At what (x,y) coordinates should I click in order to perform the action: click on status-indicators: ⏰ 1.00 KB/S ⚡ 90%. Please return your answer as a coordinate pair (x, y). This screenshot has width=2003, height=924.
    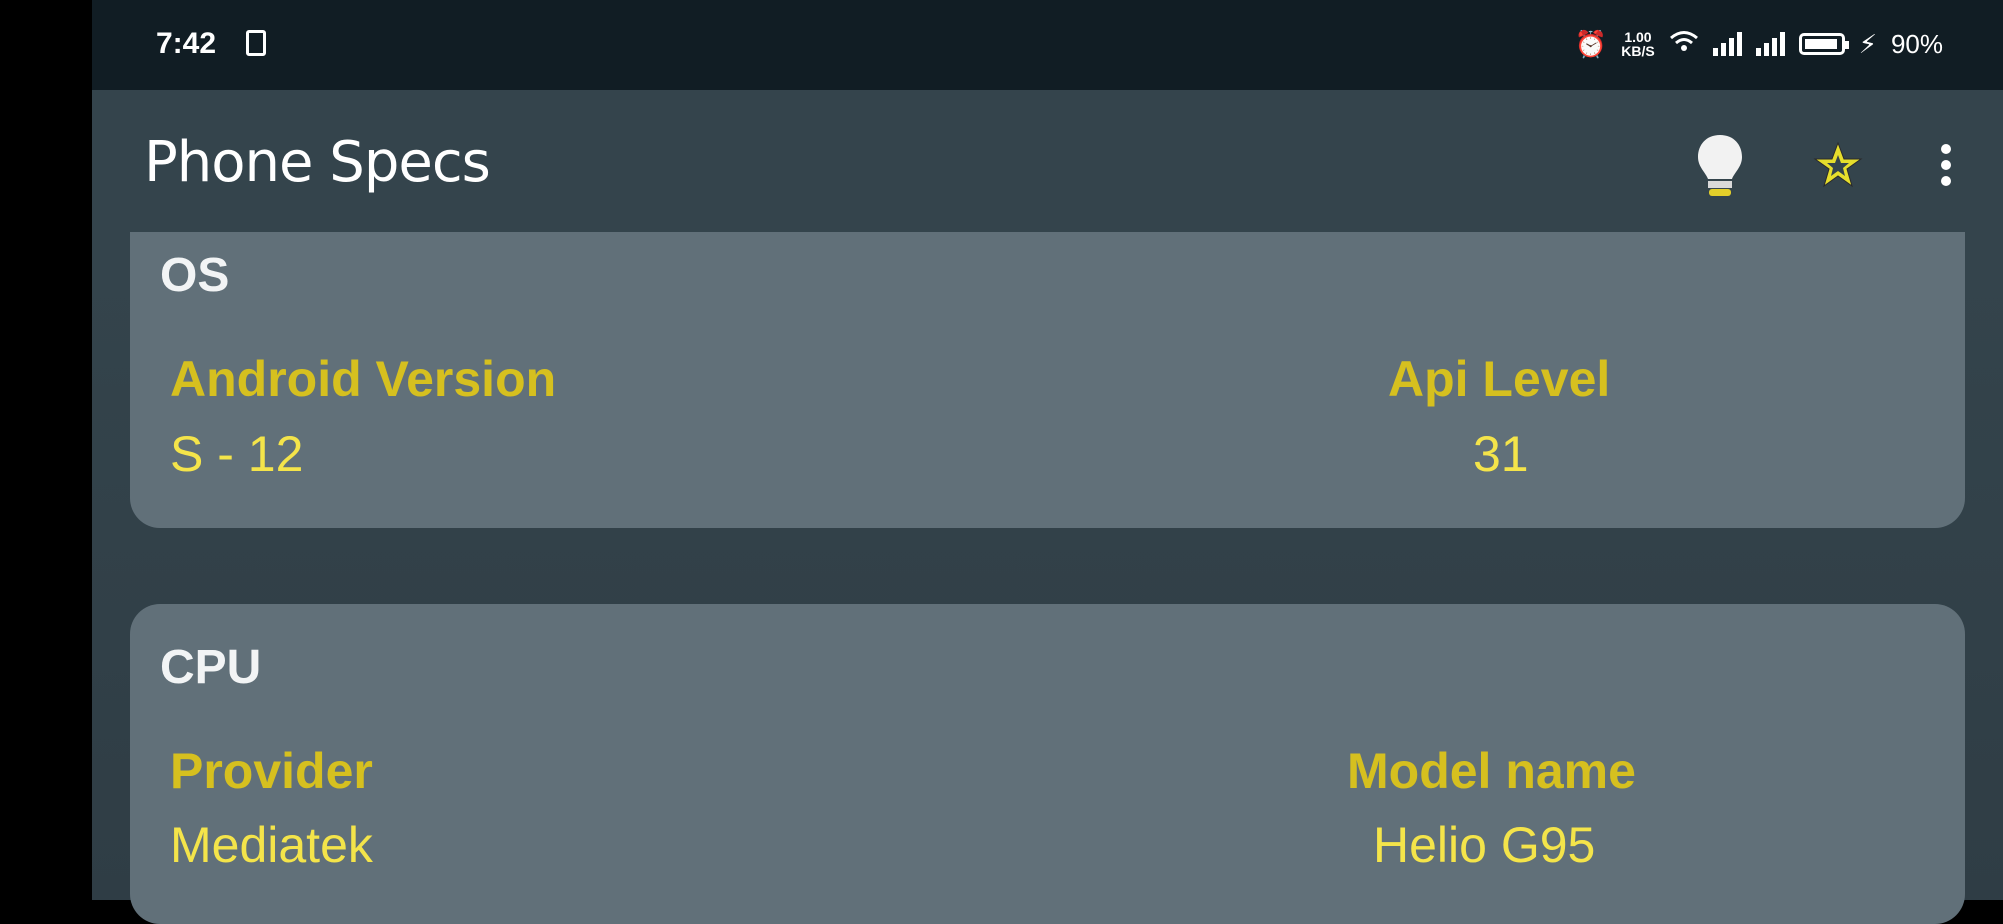
    Looking at the image, I should click on (1759, 44).